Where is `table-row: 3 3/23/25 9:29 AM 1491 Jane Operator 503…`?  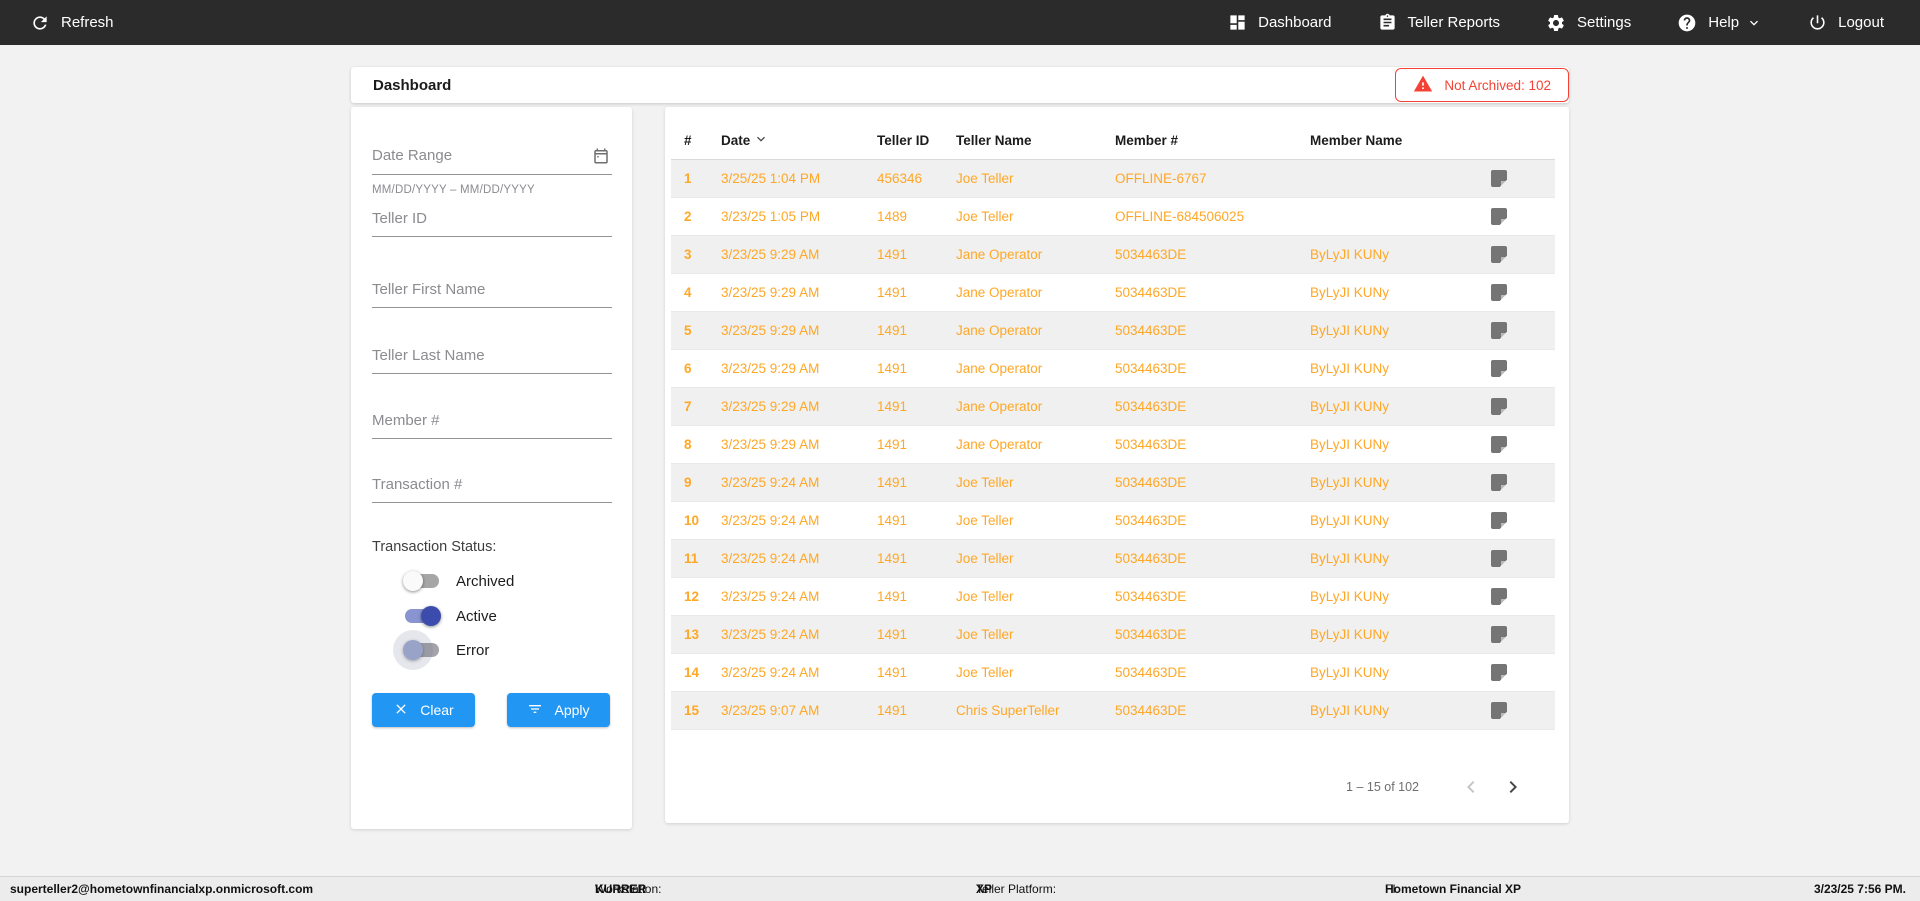
table-row: 3 3/23/25 9:29 AM 1491 Jane Operator 503… is located at coordinates (1113, 255).